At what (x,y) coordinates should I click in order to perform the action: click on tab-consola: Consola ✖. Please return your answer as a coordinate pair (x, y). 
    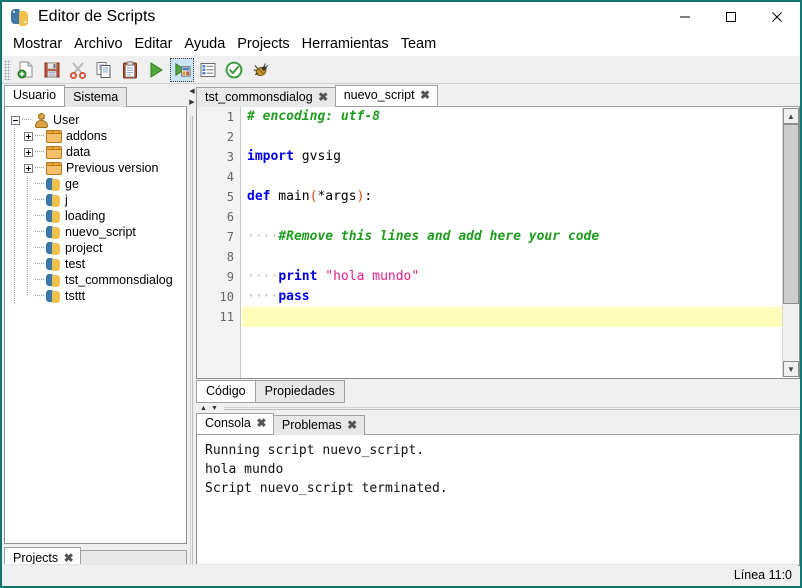
    Looking at the image, I should click on (235, 423).